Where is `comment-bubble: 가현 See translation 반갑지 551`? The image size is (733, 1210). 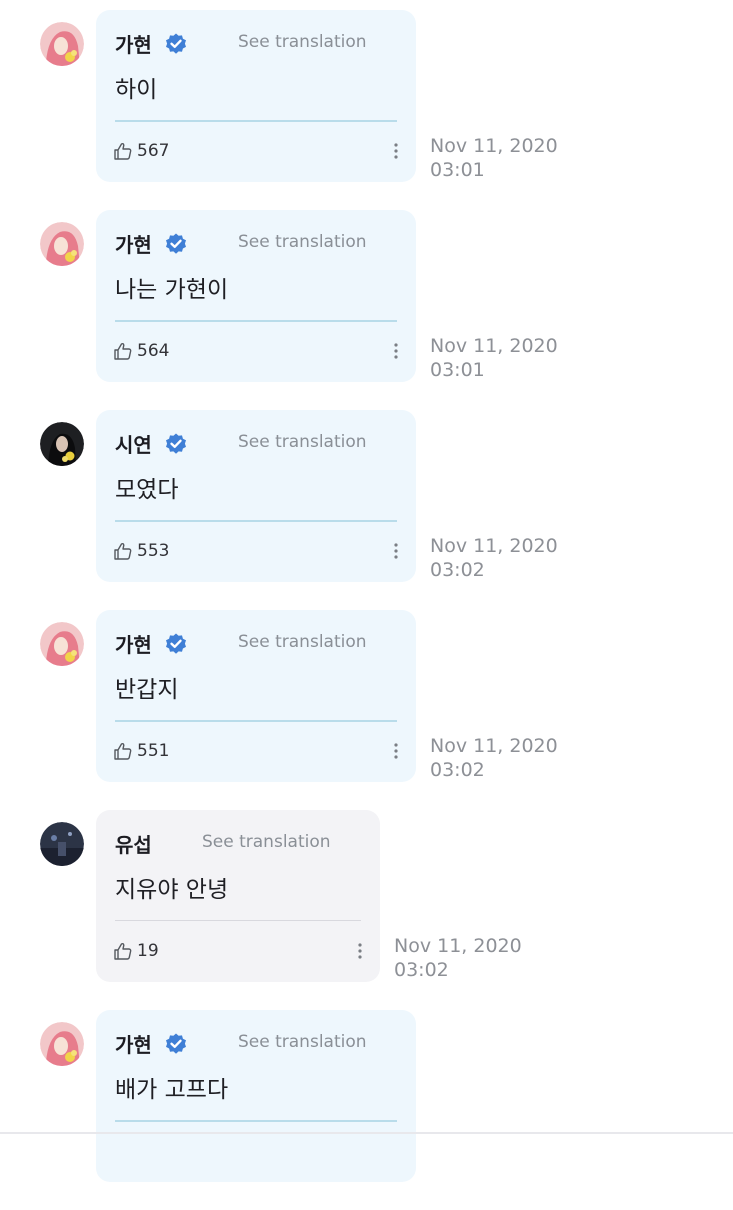 comment-bubble: 가현 See translation 반갑지 551 is located at coordinates (256, 696).